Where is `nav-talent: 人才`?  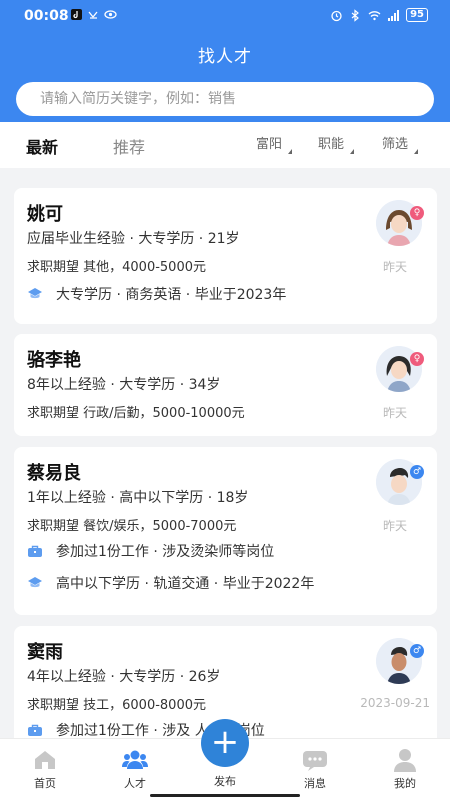
nav-talent: 人才 is located at coordinates (135, 765).